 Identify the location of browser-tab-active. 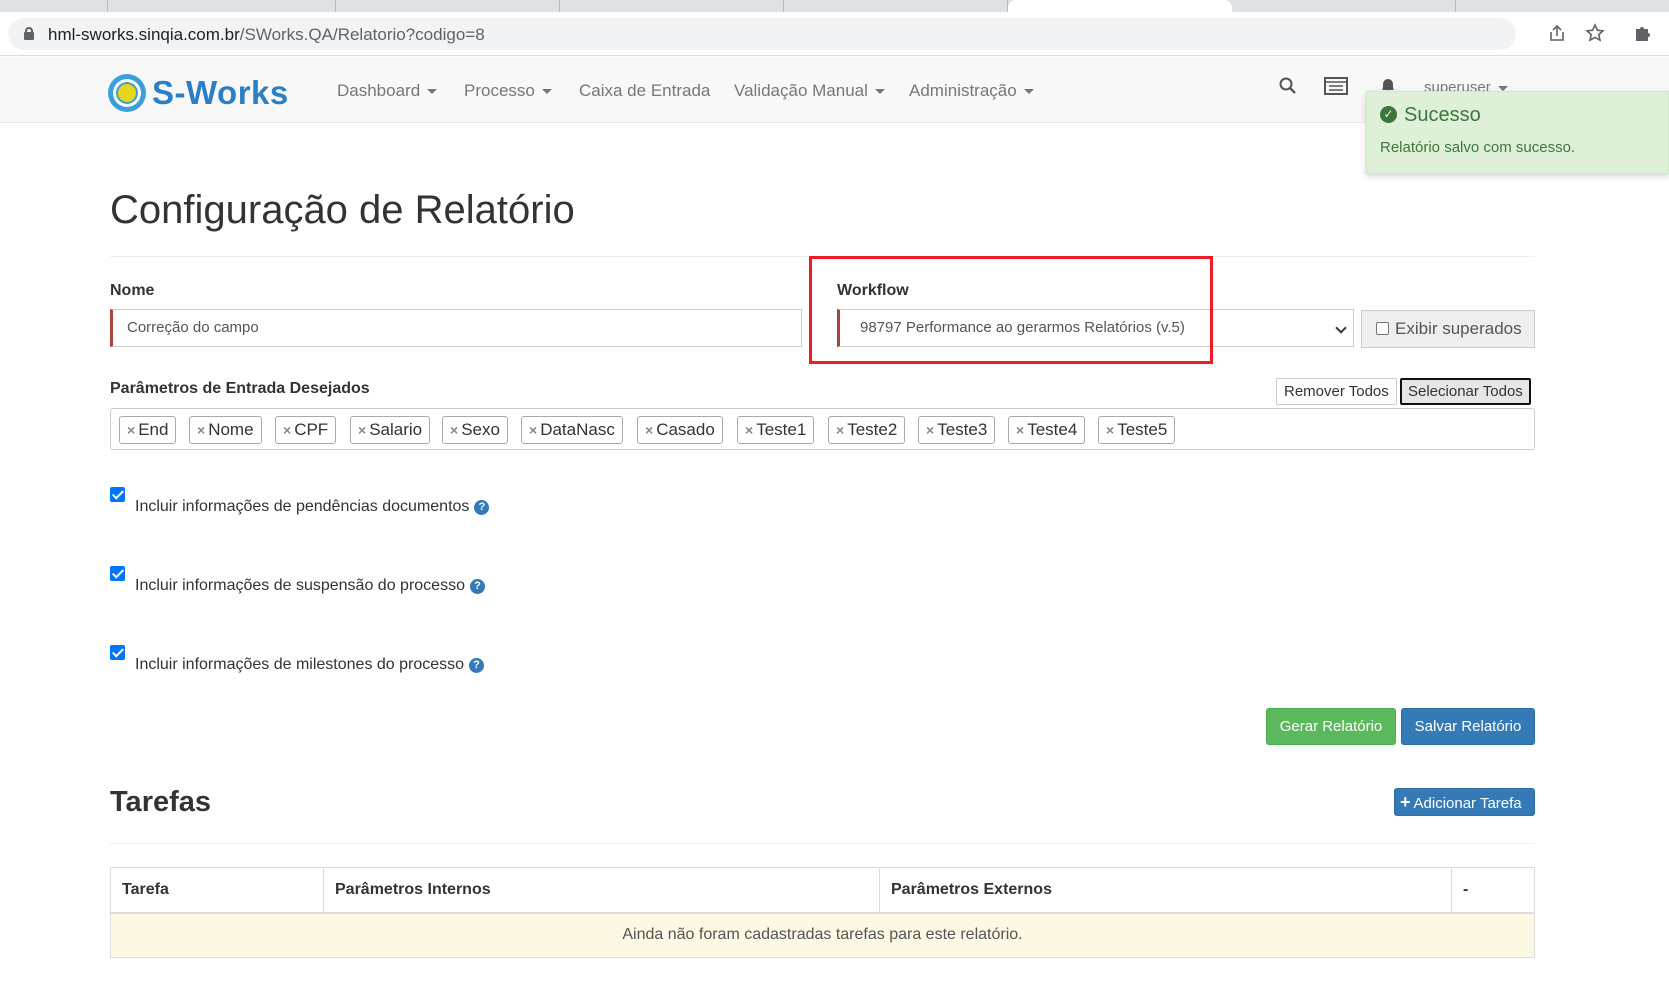
(1120, 6).